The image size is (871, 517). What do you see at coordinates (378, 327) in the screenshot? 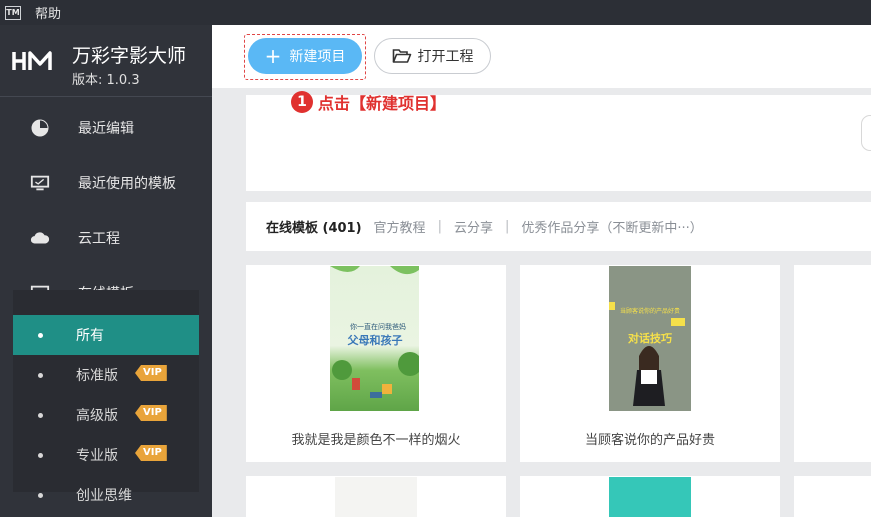
I see `thumbnail-subtitle: 你一直在问我爸妈` at bounding box center [378, 327].